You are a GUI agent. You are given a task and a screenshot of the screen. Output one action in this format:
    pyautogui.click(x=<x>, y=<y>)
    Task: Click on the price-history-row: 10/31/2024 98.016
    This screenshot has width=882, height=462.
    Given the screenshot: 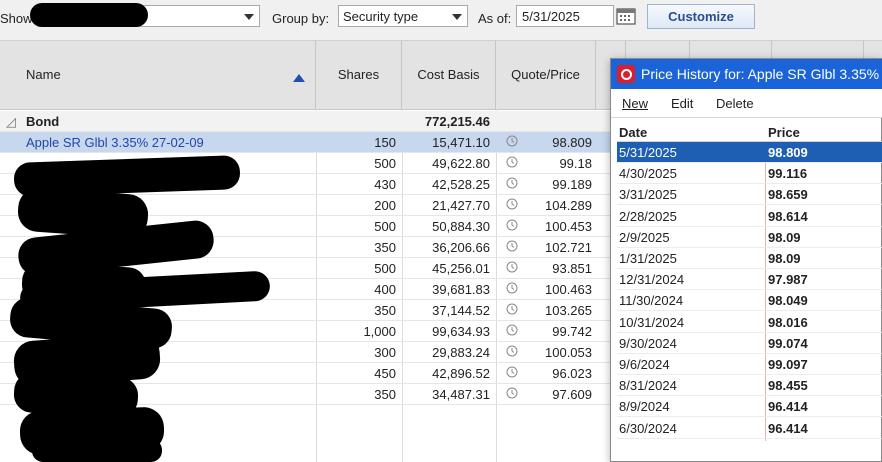 What is the action you would take?
    pyautogui.click(x=749, y=322)
    